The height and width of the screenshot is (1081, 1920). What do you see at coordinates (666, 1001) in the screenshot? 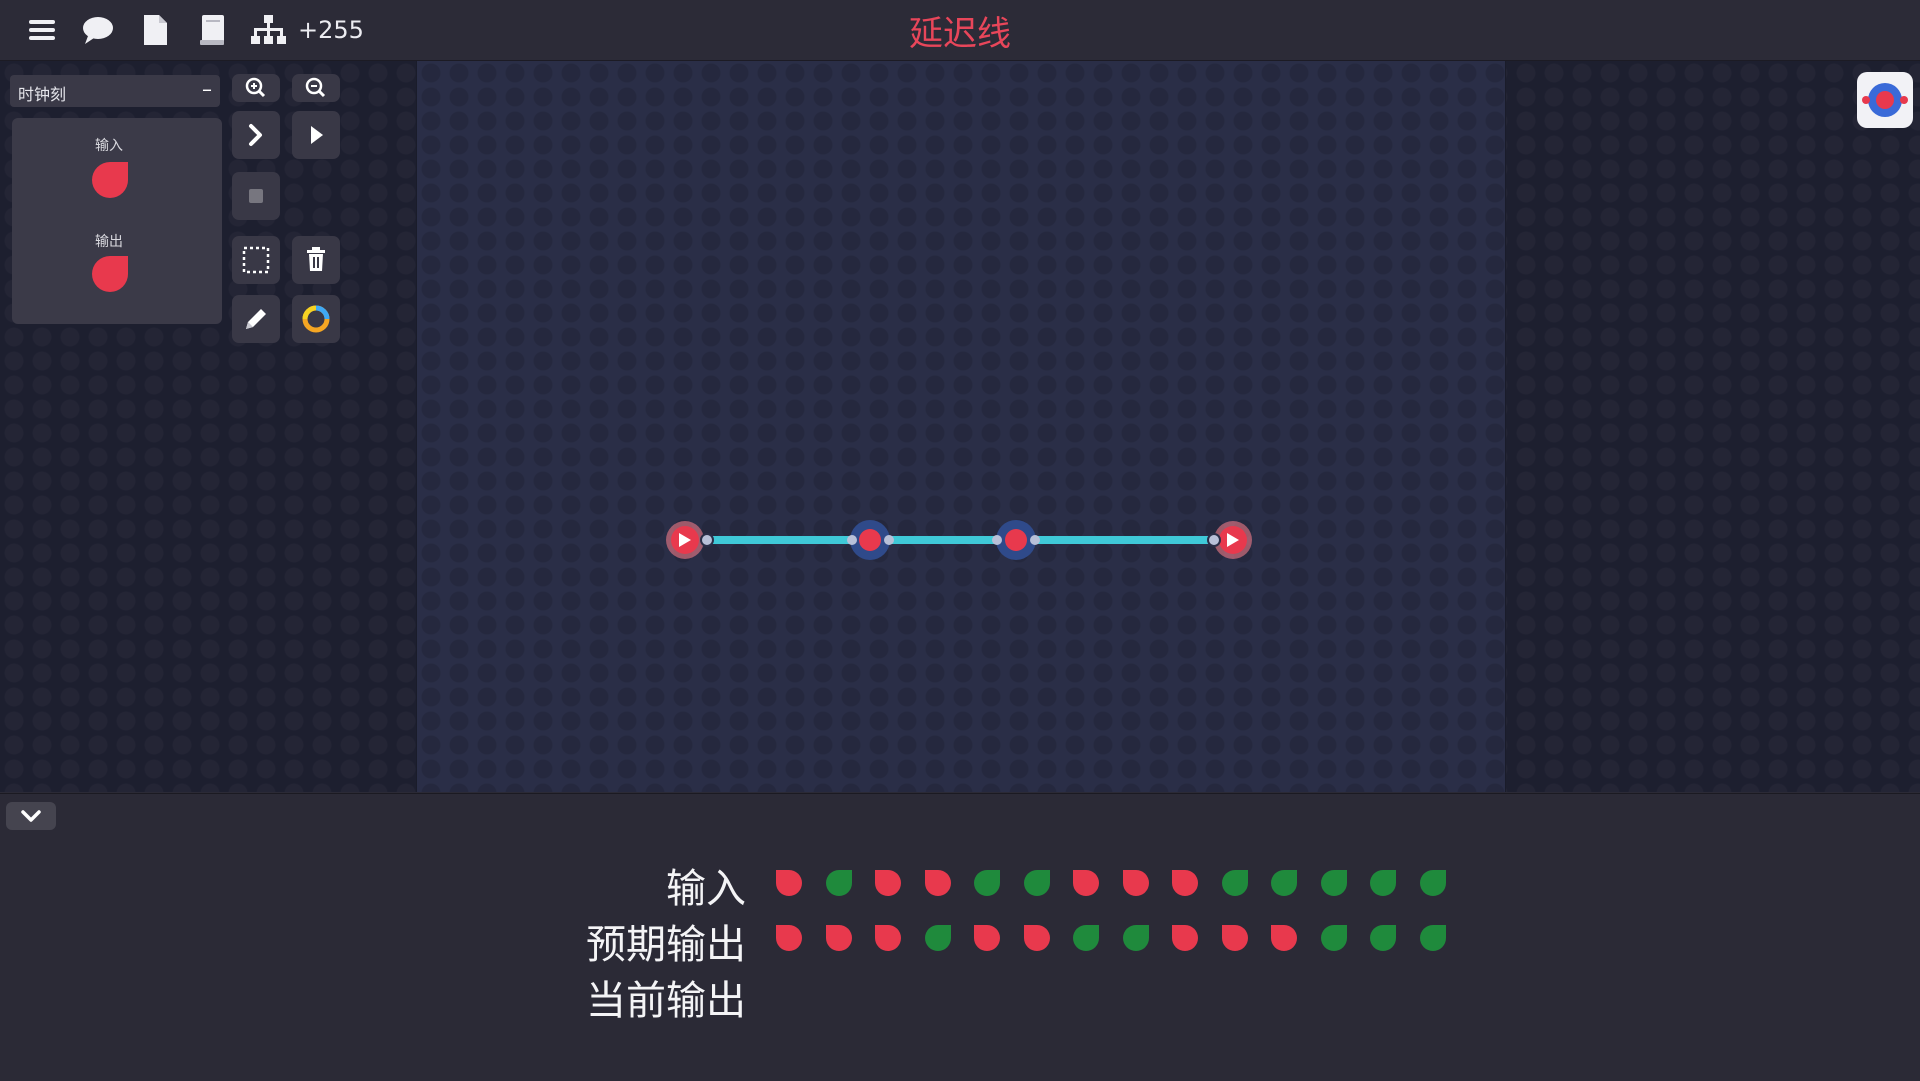
I see `row-label-current-output: 当前输出` at bounding box center [666, 1001].